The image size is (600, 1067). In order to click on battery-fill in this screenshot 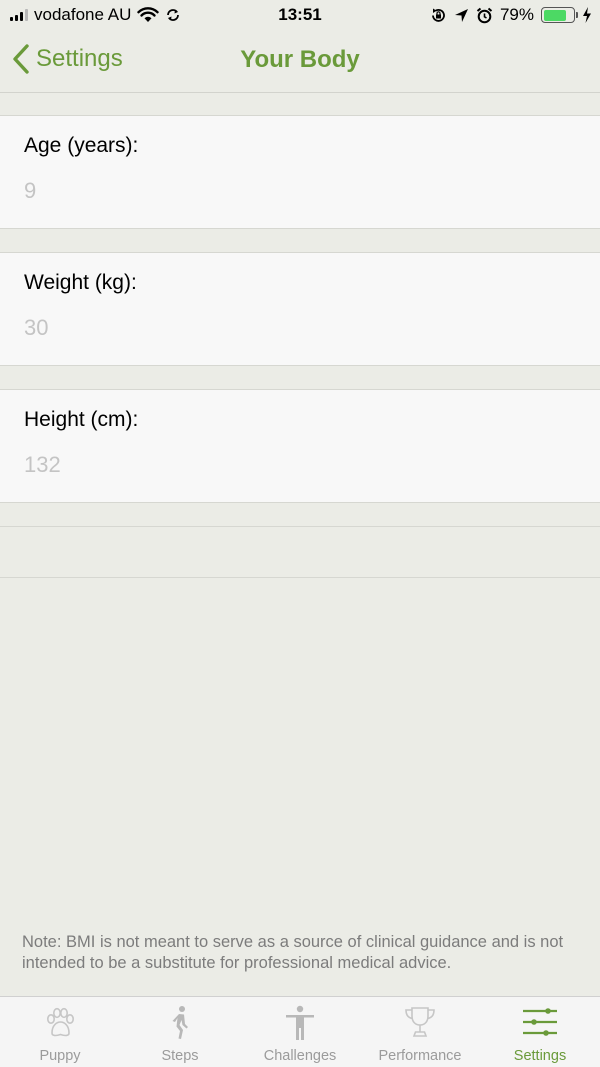, I will do `click(555, 15)`.